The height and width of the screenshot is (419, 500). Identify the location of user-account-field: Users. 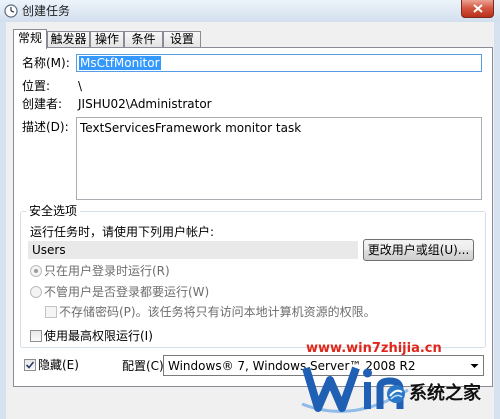
(193, 250).